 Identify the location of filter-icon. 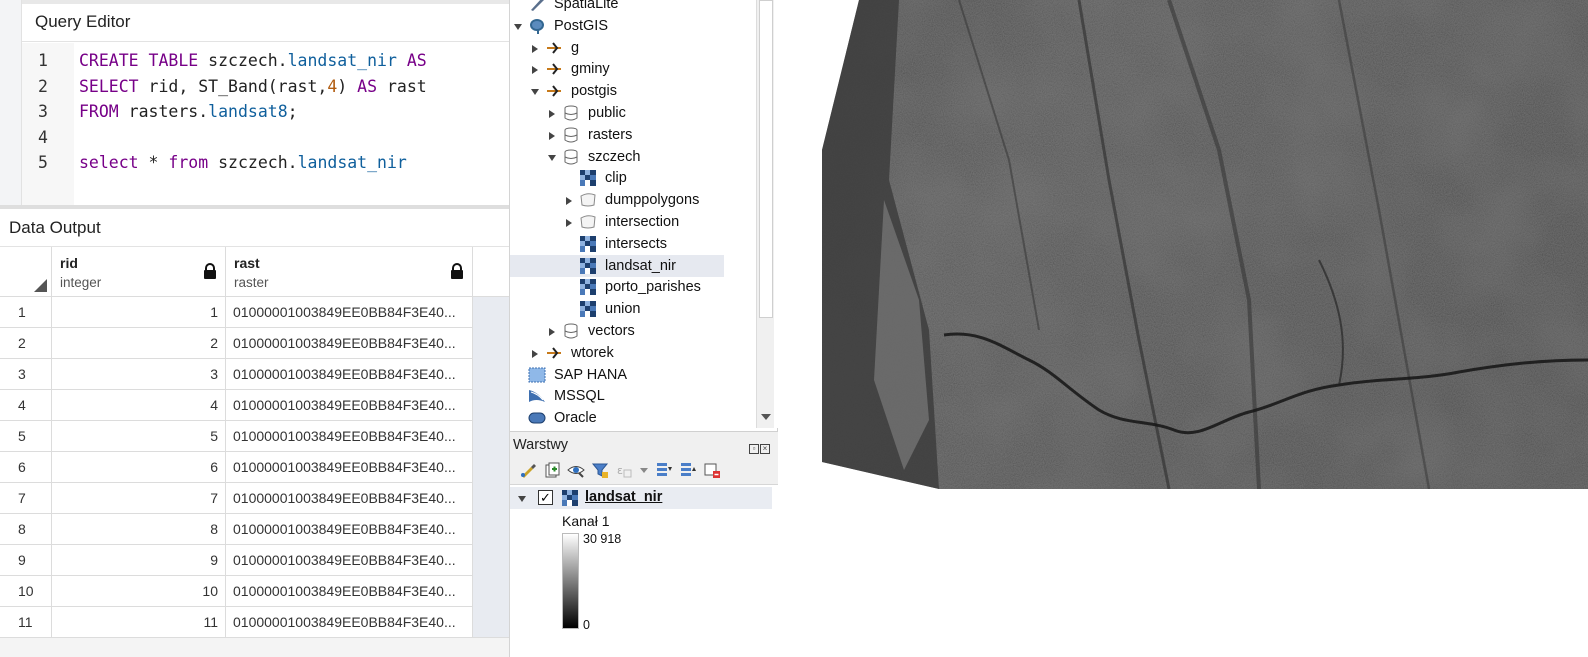
(600, 470).